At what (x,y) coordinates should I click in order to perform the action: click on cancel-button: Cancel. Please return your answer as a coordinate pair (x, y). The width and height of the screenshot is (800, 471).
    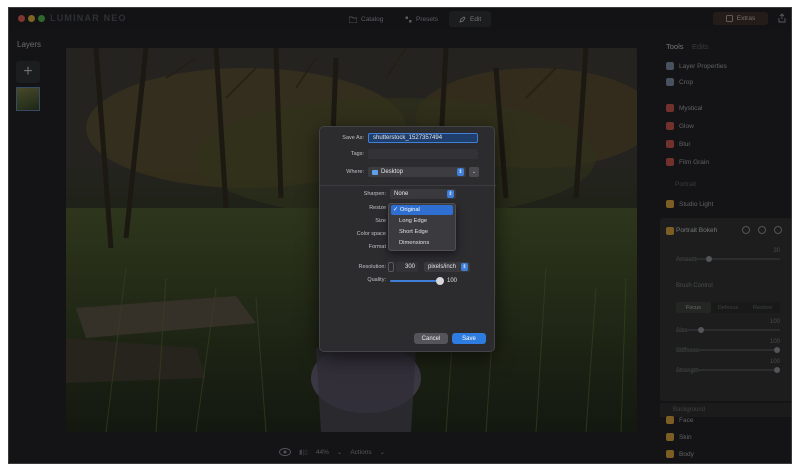
    Looking at the image, I should click on (431, 338).